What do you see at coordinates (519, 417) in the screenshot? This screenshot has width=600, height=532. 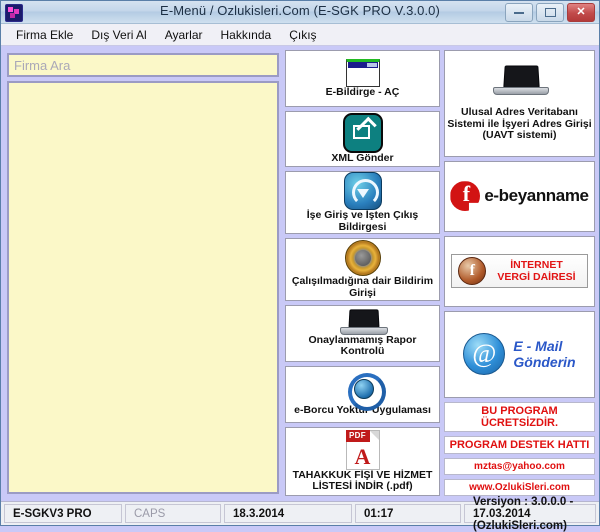 I see `support-free-notice: BU PROGRAM ÜCRETSİZDİR.` at bounding box center [519, 417].